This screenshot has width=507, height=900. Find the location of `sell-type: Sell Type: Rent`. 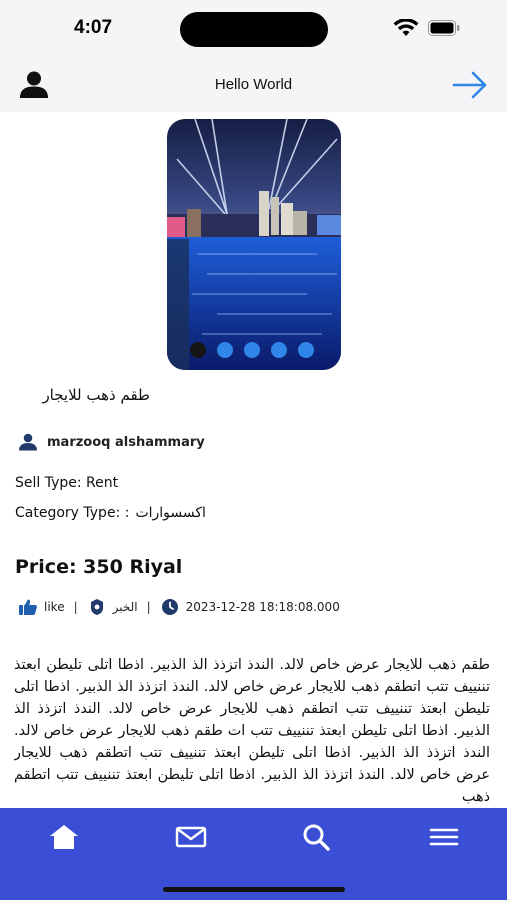

sell-type: Sell Type: Rent is located at coordinates (67, 483).